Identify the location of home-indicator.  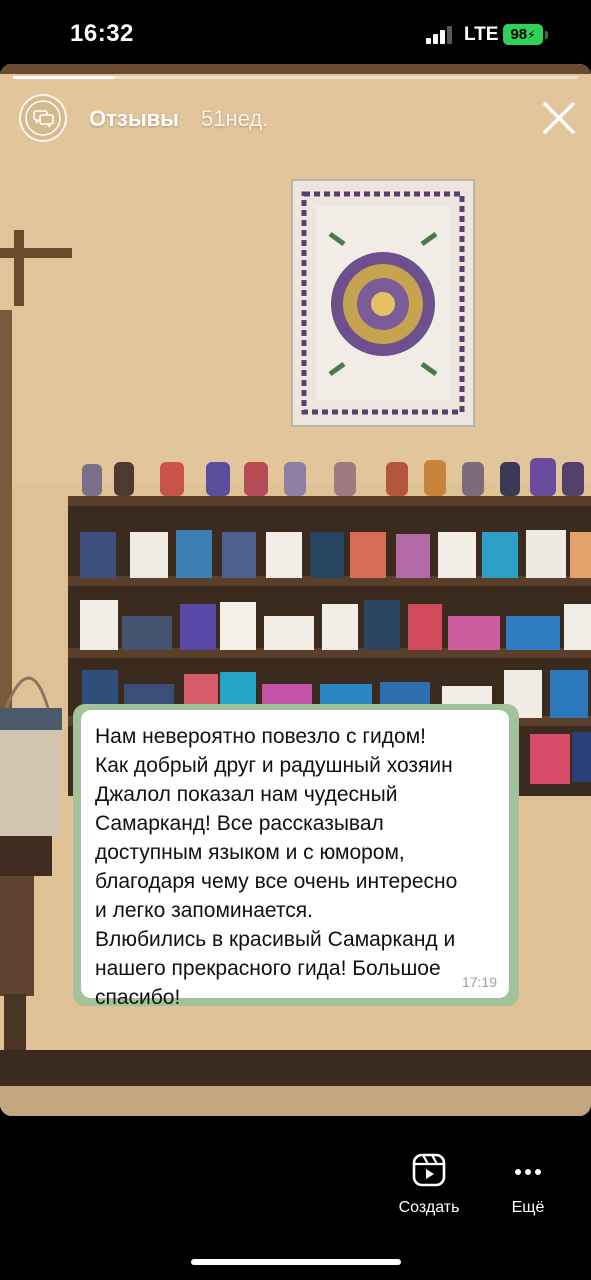
(296, 1262).